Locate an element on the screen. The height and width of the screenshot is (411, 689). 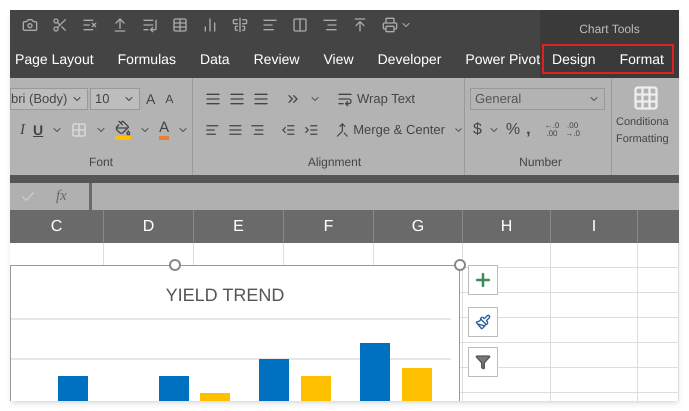
formula-input-field is located at coordinates (385, 196).